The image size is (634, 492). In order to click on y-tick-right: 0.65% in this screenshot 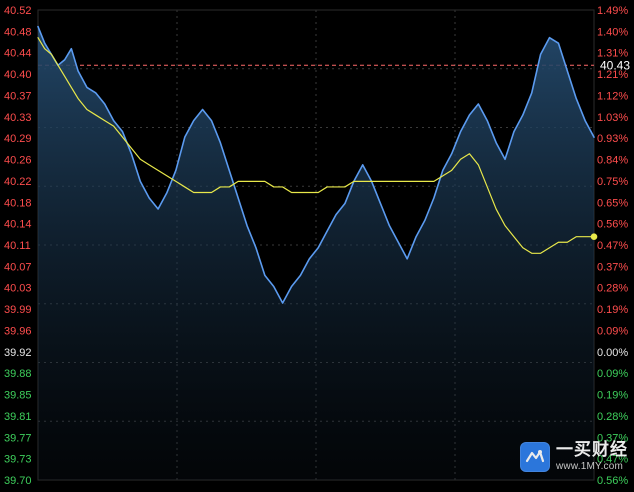, I will do `click(612, 203)`.